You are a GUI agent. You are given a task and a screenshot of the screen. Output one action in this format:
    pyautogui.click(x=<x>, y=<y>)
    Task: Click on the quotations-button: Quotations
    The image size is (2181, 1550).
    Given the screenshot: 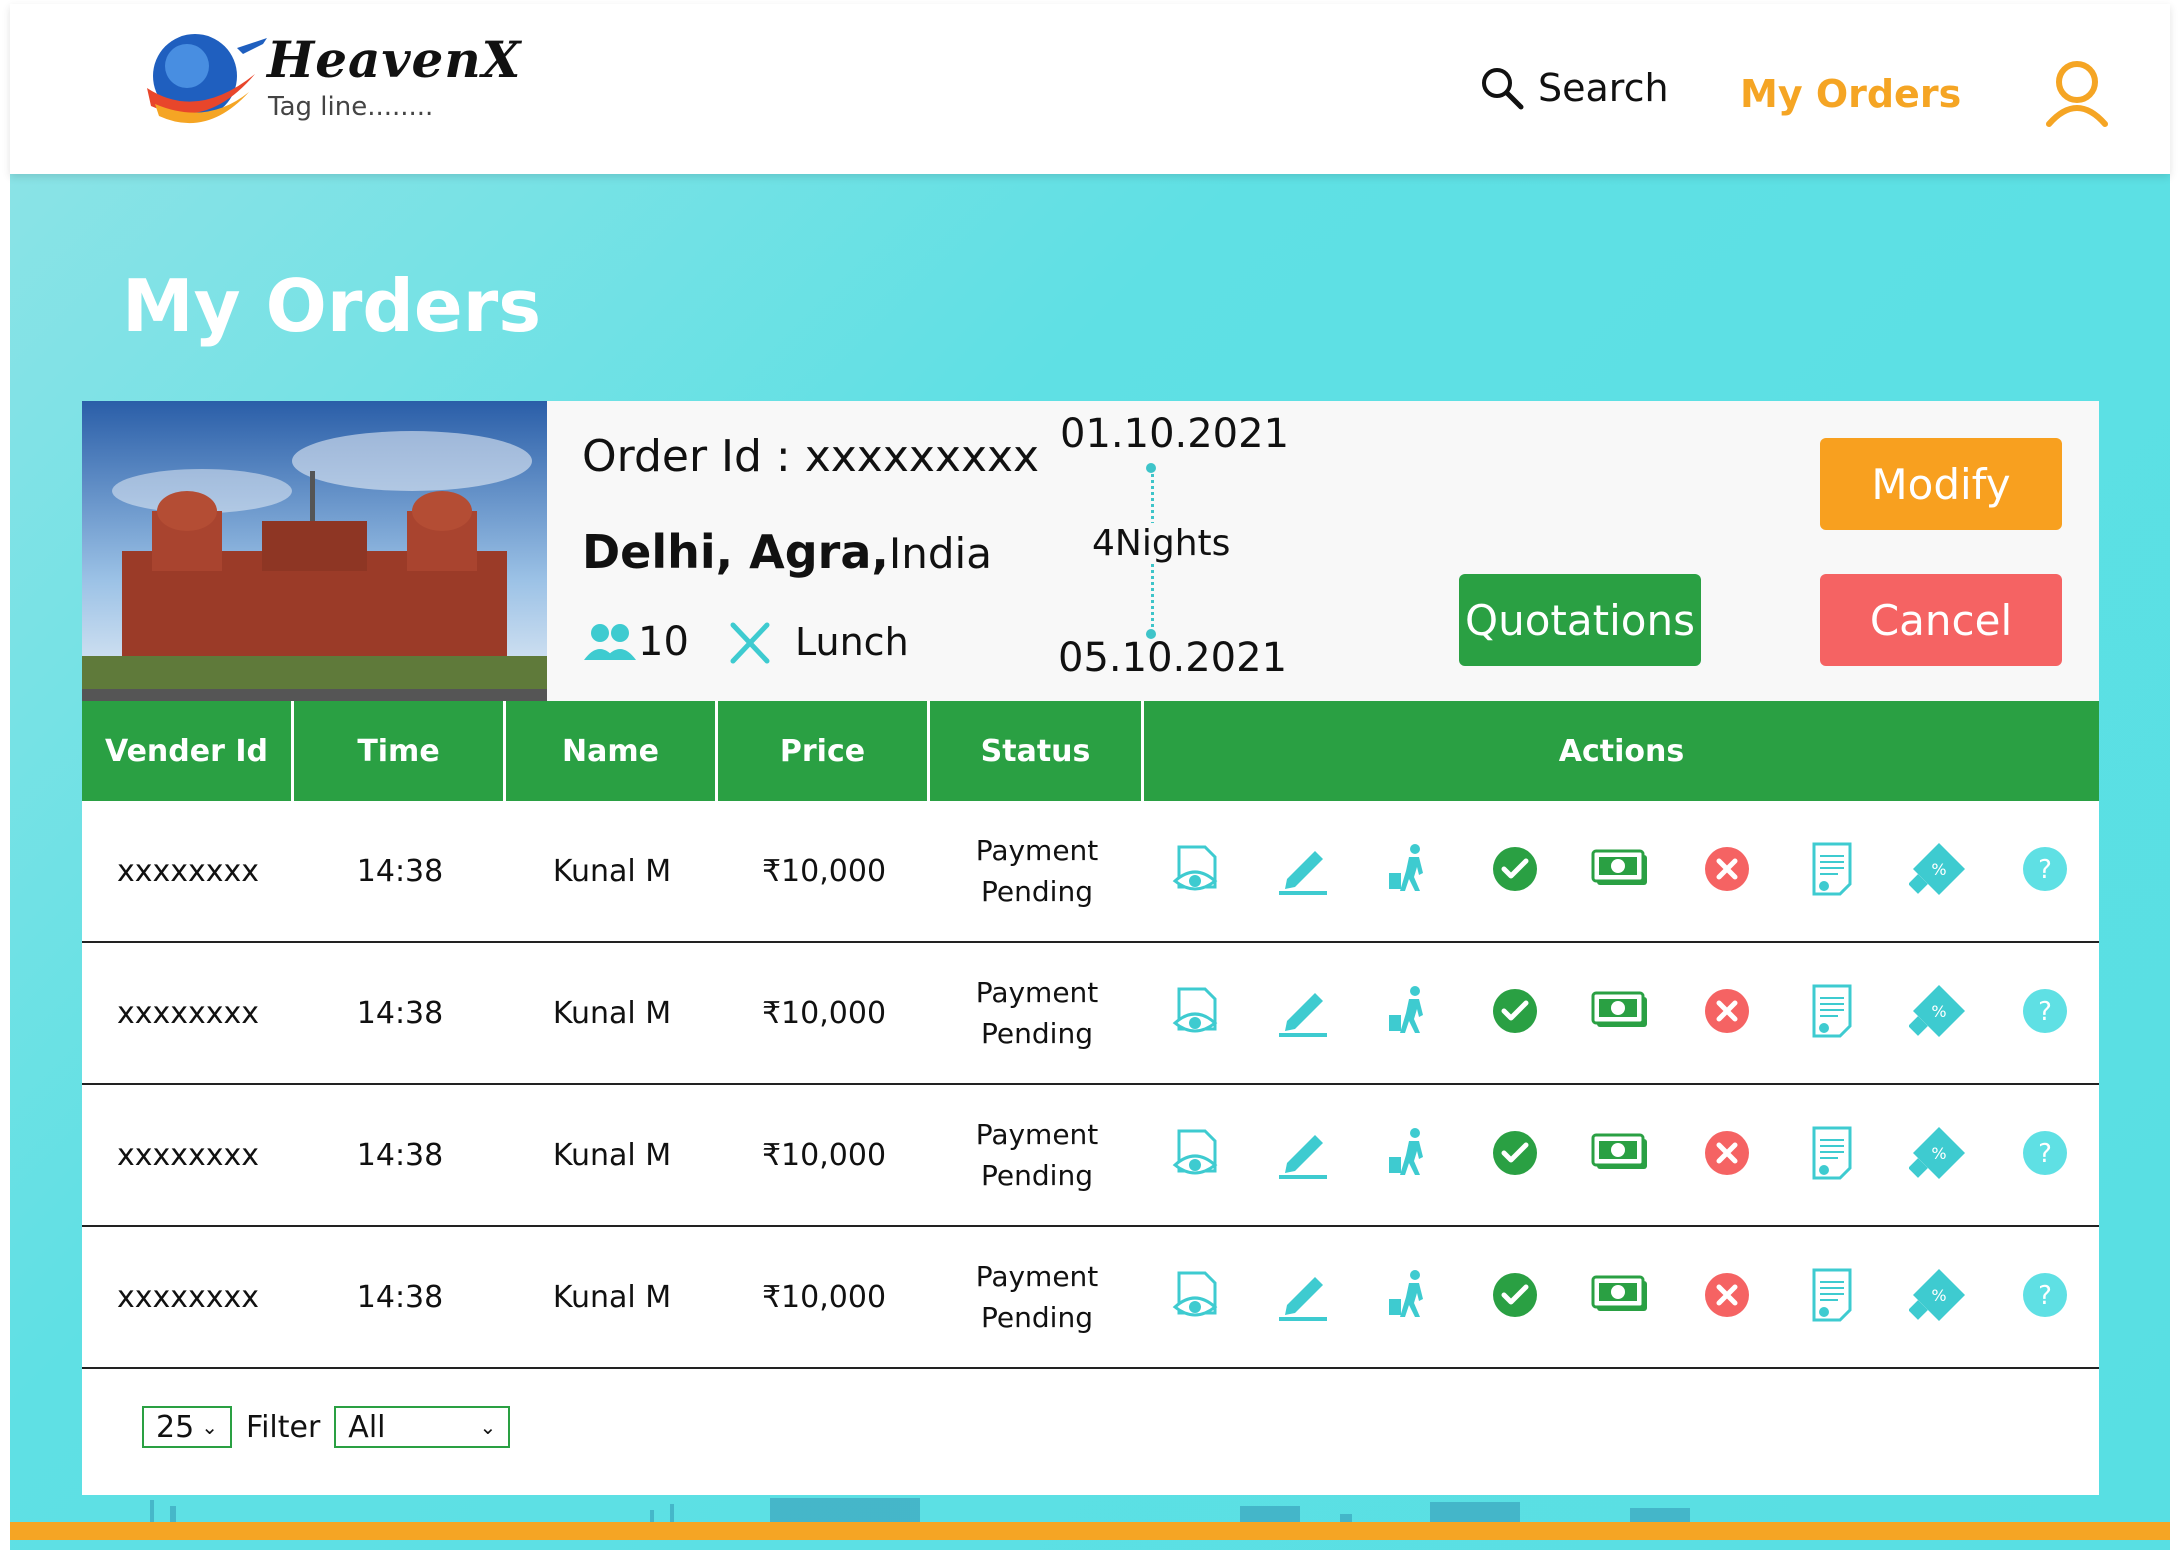 What is the action you would take?
    pyautogui.click(x=1580, y=620)
    